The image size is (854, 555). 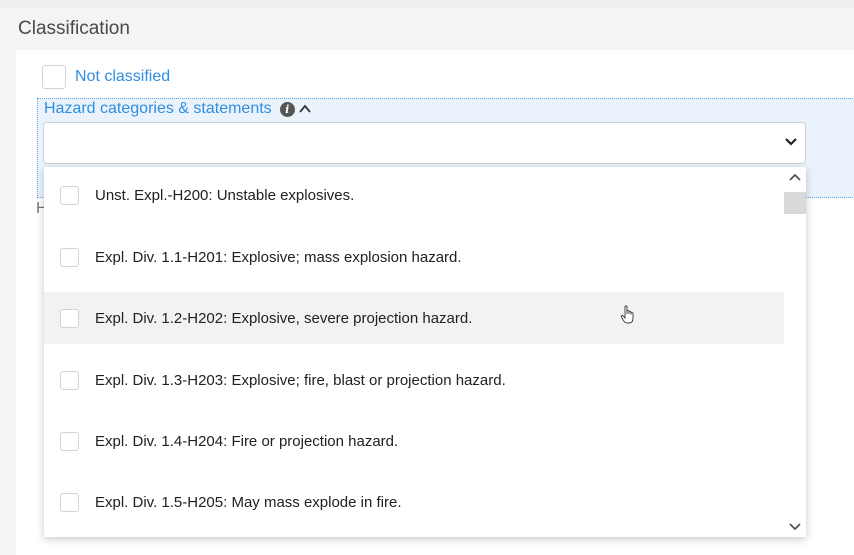 I want to click on option-label: Unst. Expl.-H200: Unstable explosives., so click(x=225, y=195).